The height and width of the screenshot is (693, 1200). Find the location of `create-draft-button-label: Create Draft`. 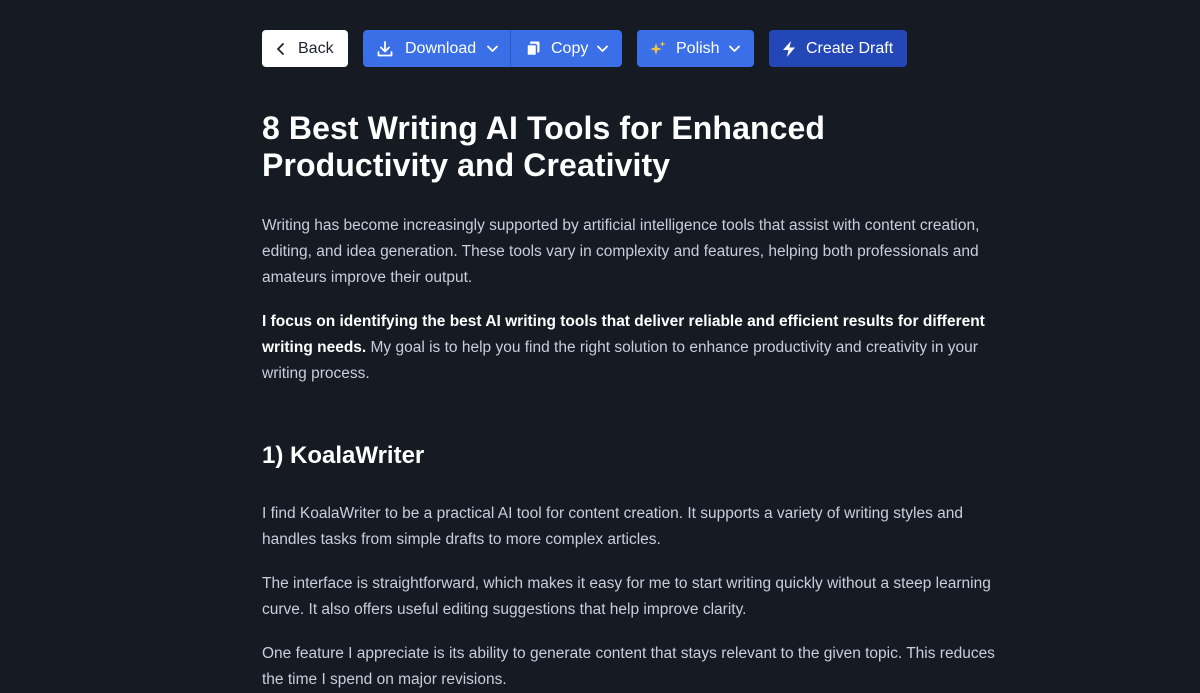

create-draft-button-label: Create Draft is located at coordinates (850, 48).